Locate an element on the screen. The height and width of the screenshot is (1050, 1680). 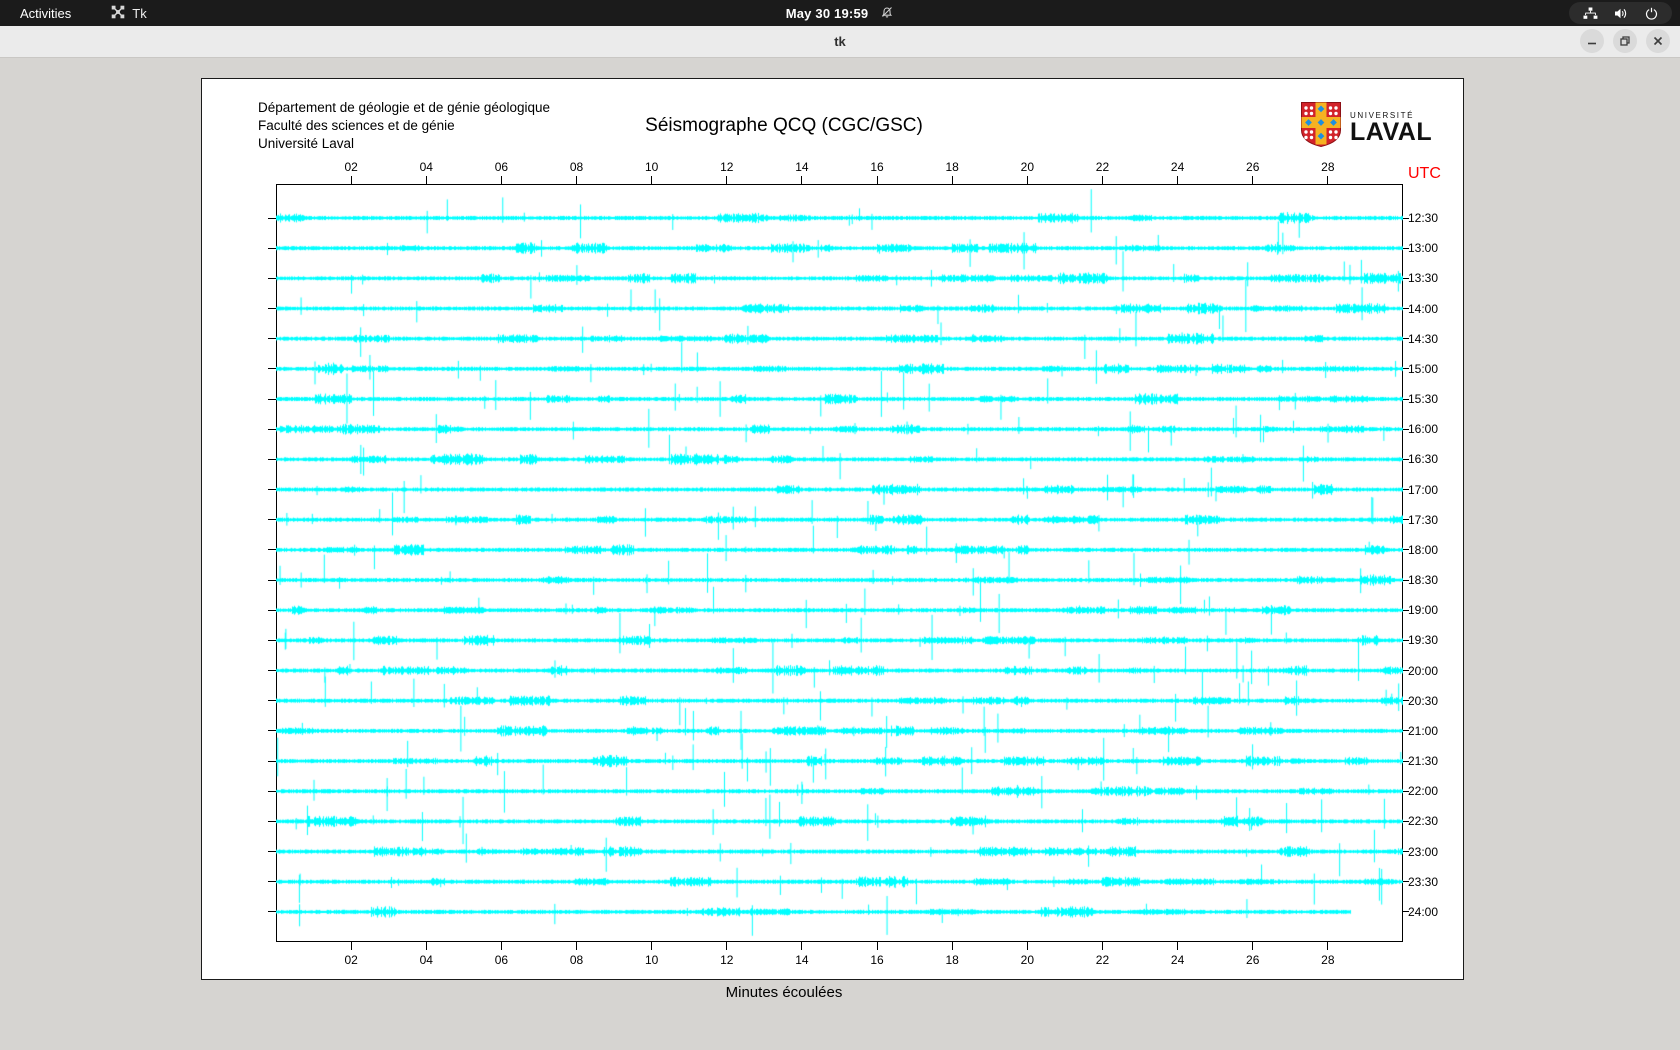
x-tick-label-top: 04 is located at coordinates (426, 167).